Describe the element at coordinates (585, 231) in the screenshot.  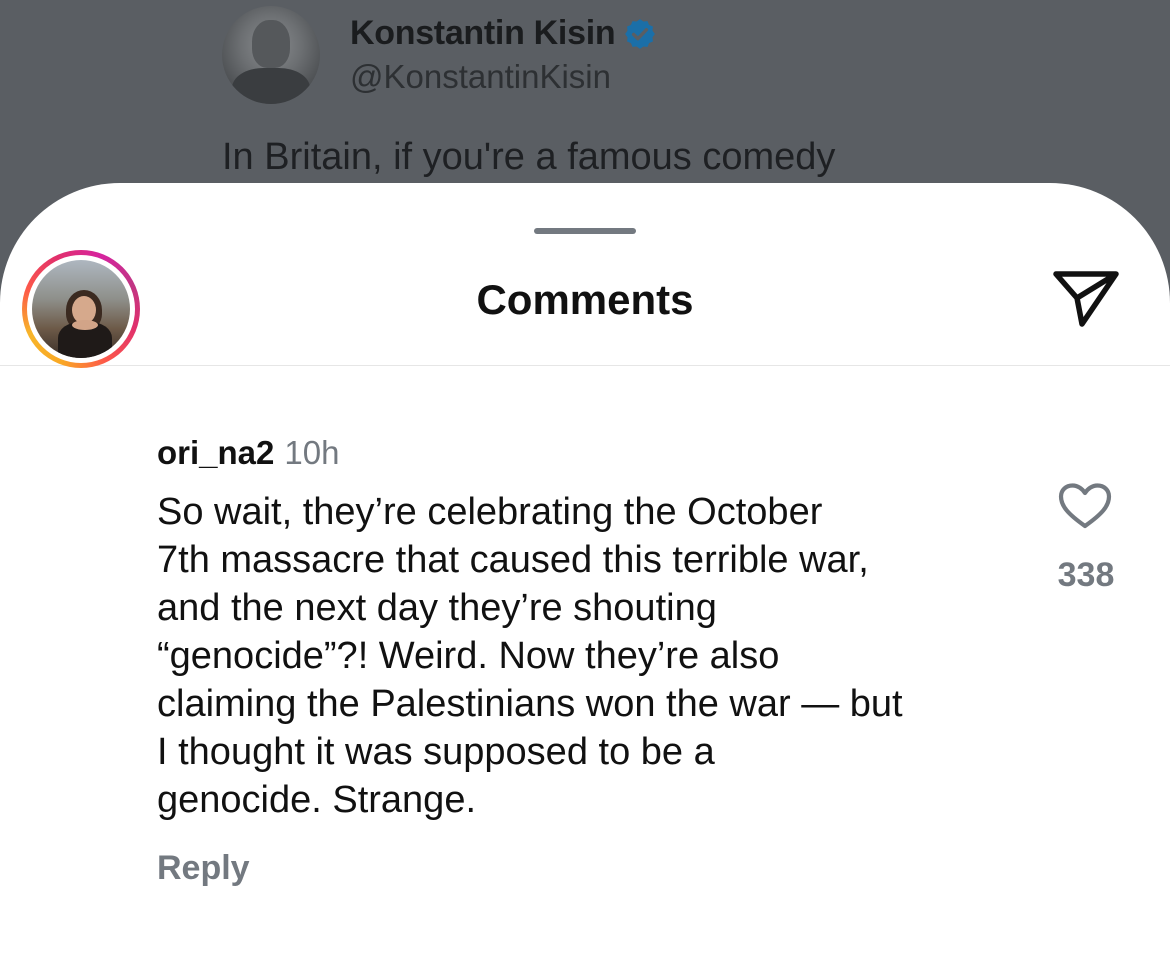
I see `sheet-grabber` at that location.